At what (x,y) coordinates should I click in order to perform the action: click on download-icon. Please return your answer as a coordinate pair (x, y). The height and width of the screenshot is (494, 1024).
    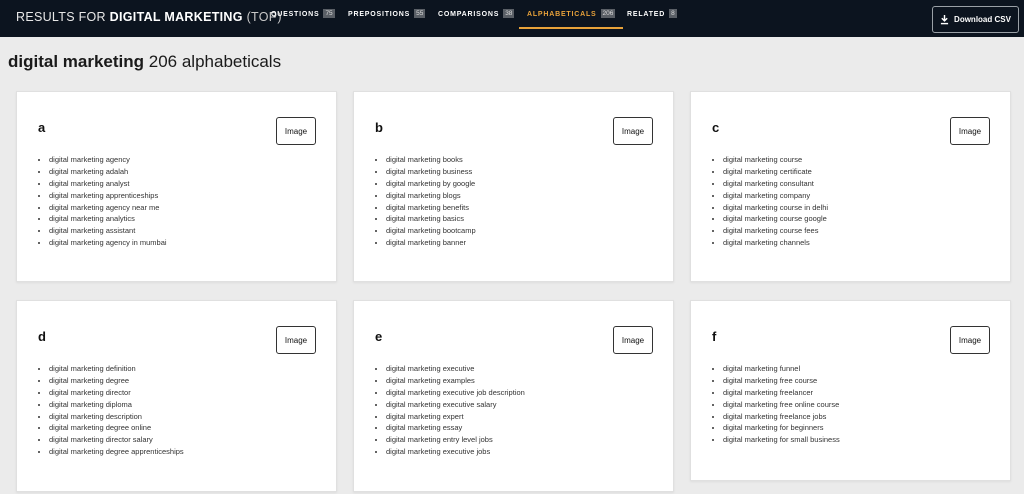
    Looking at the image, I should click on (944, 19).